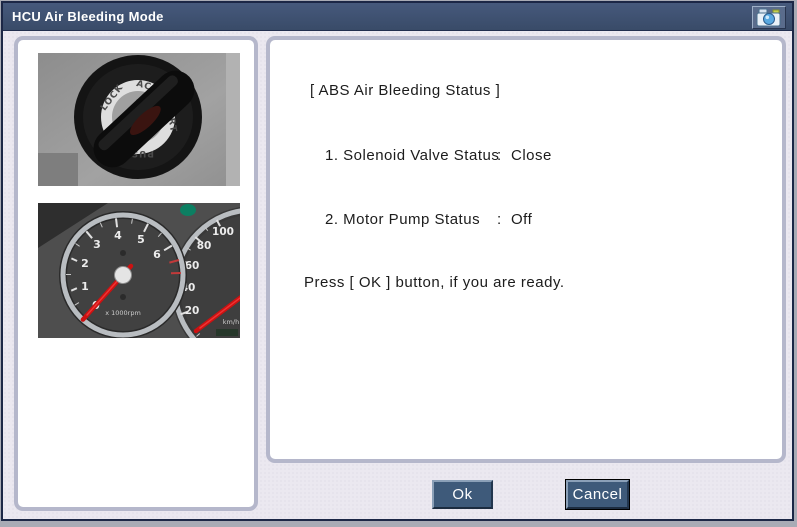 The height and width of the screenshot is (527, 797). What do you see at coordinates (85, 263) in the screenshot?
I see `tach-number: 2` at bounding box center [85, 263].